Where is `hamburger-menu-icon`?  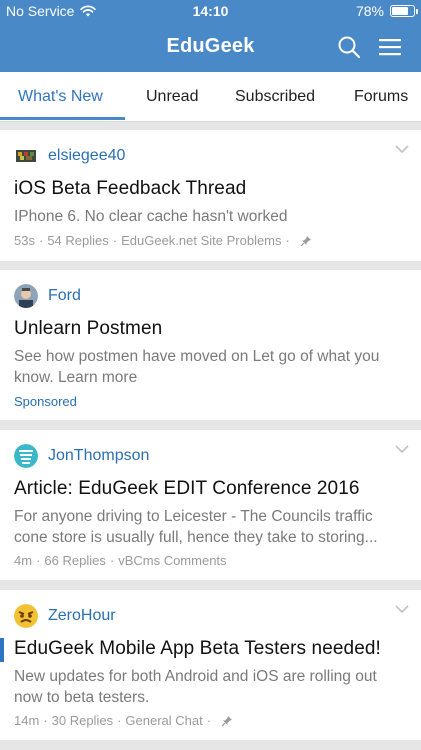 hamburger-menu-icon is located at coordinates (390, 47).